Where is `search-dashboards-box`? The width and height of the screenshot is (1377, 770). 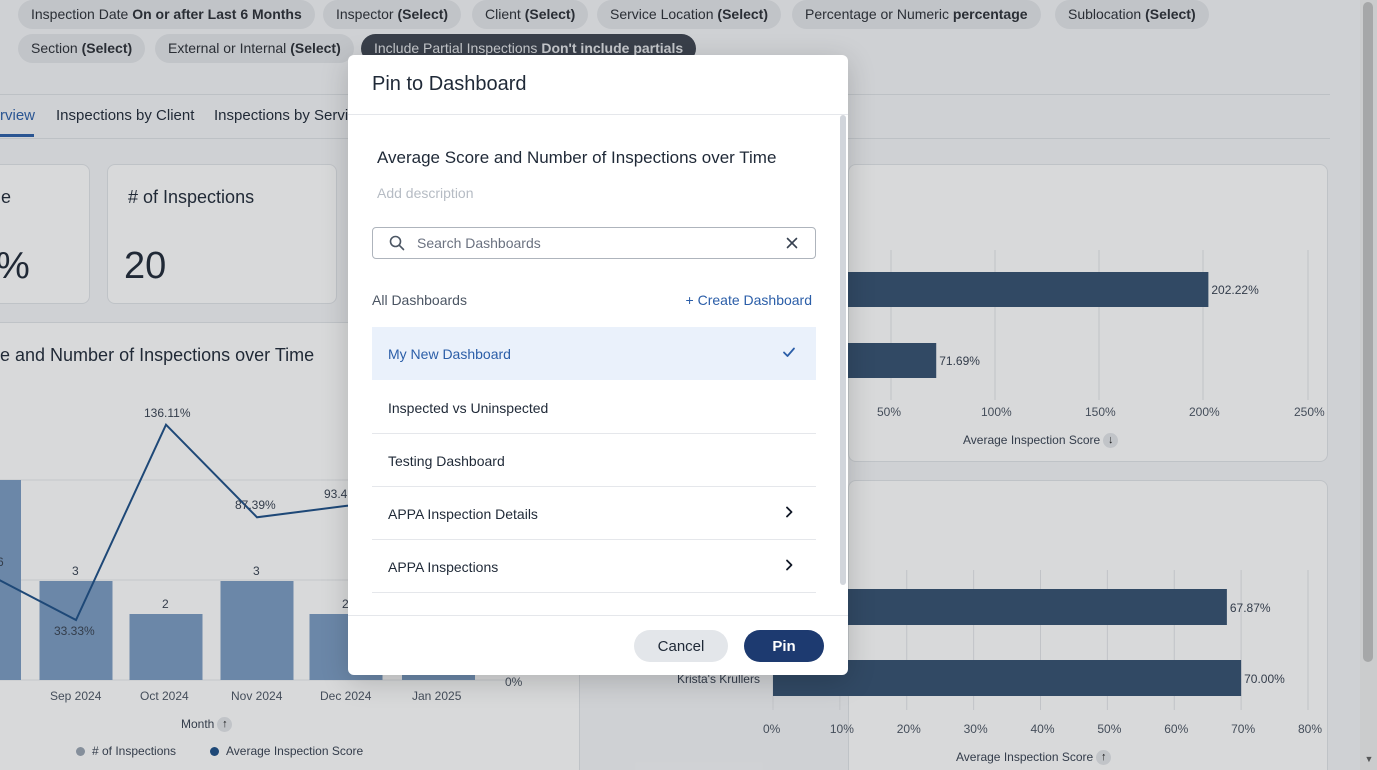 search-dashboards-box is located at coordinates (594, 243).